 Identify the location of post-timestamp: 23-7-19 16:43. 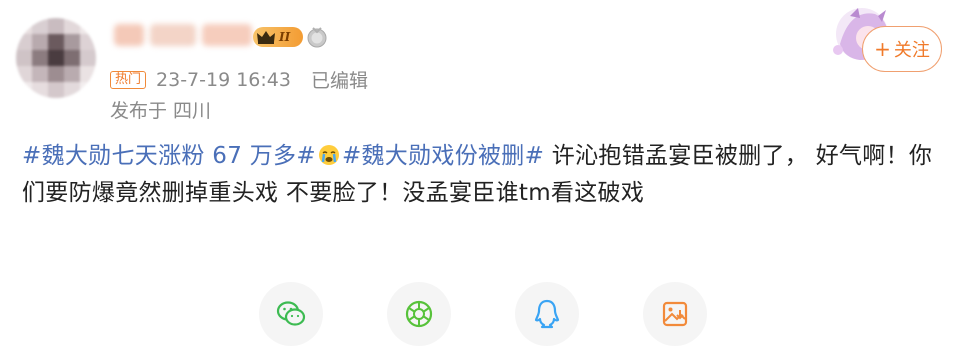
(223, 79).